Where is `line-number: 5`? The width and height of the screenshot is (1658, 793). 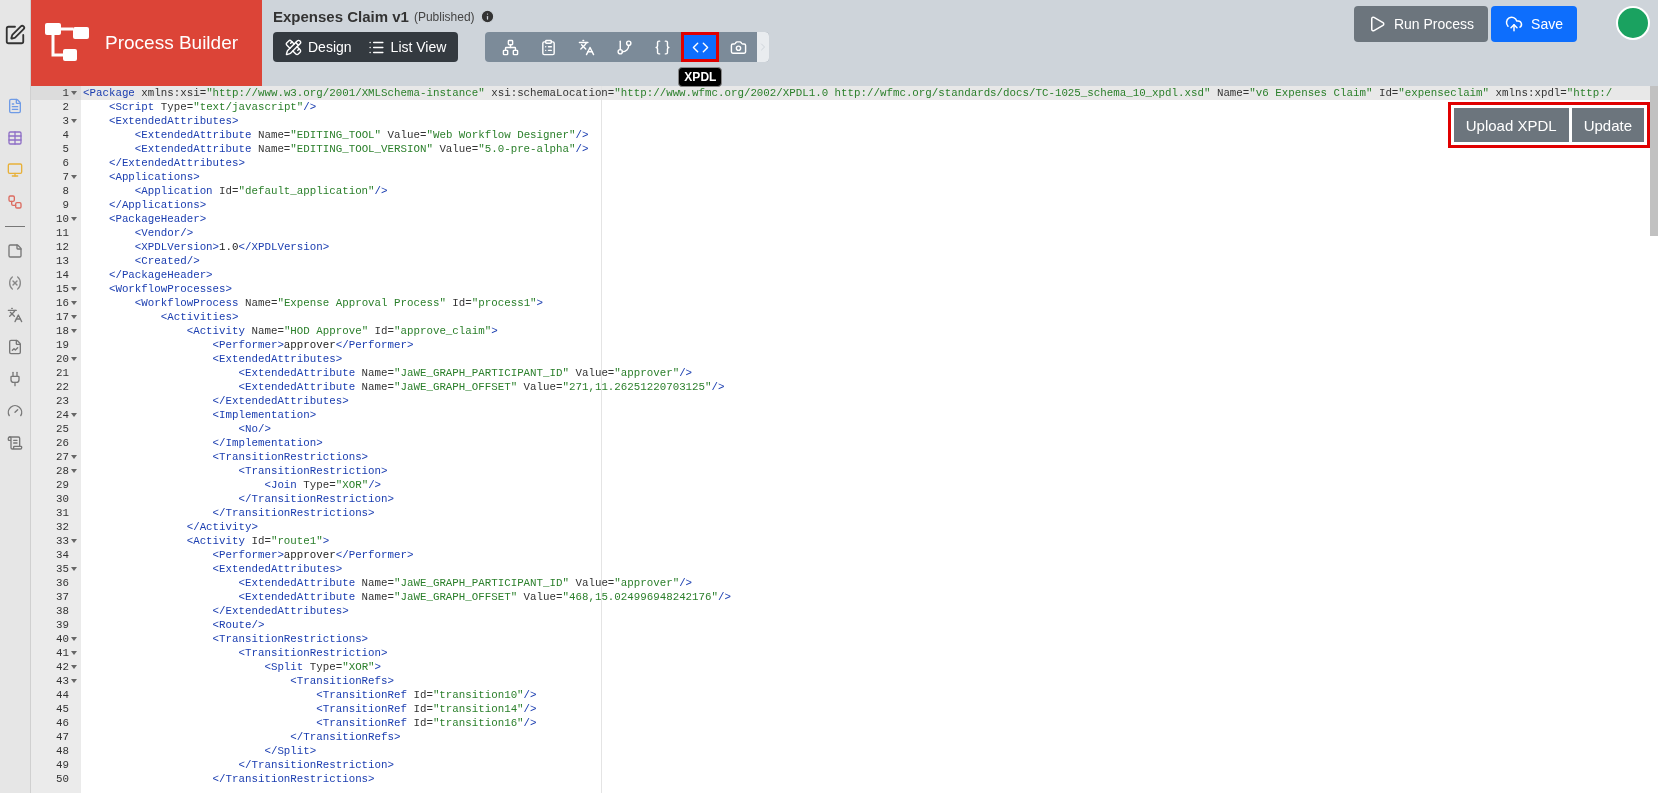
line-number: 5 is located at coordinates (65, 149).